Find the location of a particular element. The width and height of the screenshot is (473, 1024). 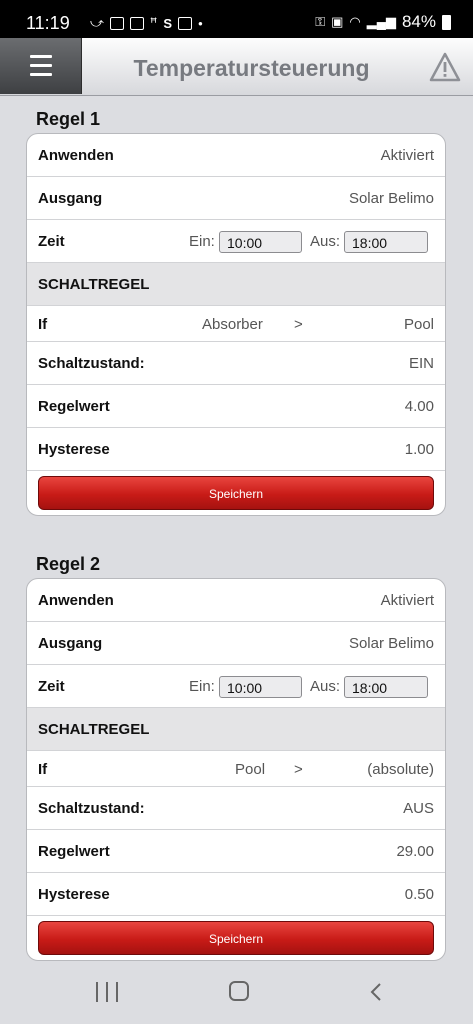

hysterese-value: 1.00 is located at coordinates (419, 449).